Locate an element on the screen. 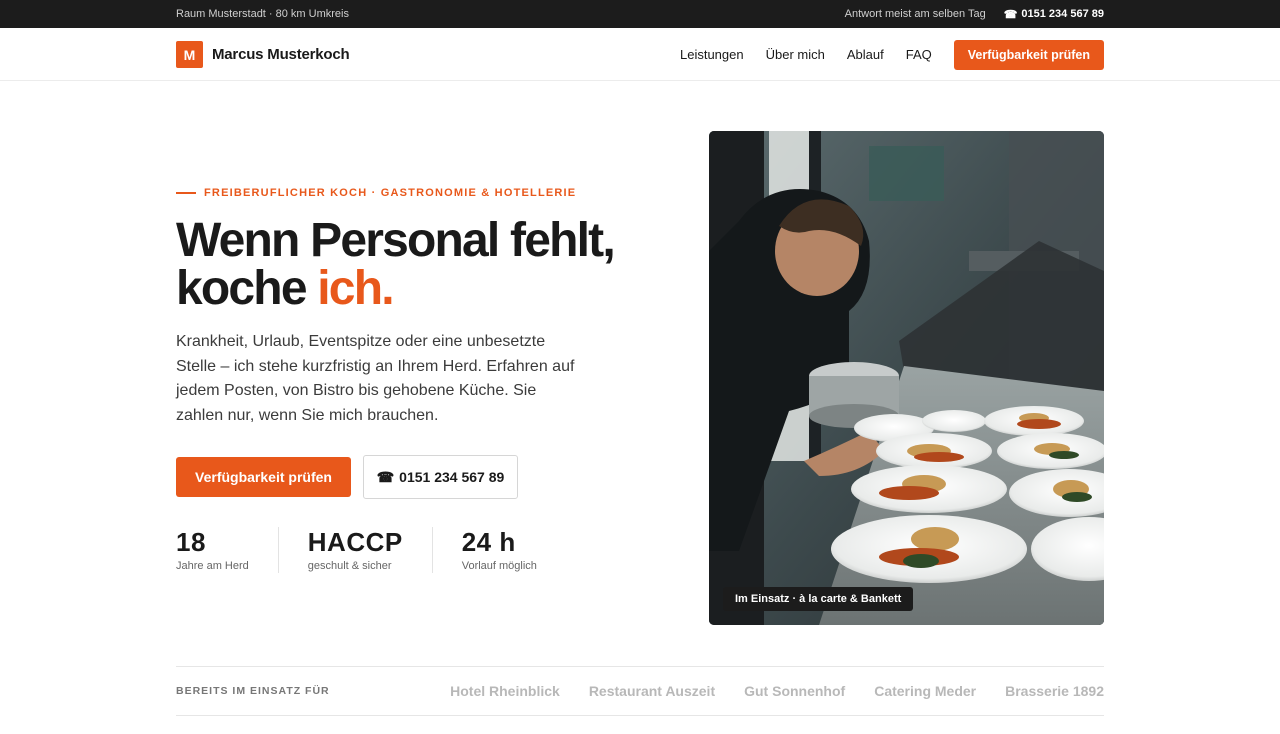 The image size is (1280, 734). brand-name: Marcus Musterkoch is located at coordinates (281, 54).